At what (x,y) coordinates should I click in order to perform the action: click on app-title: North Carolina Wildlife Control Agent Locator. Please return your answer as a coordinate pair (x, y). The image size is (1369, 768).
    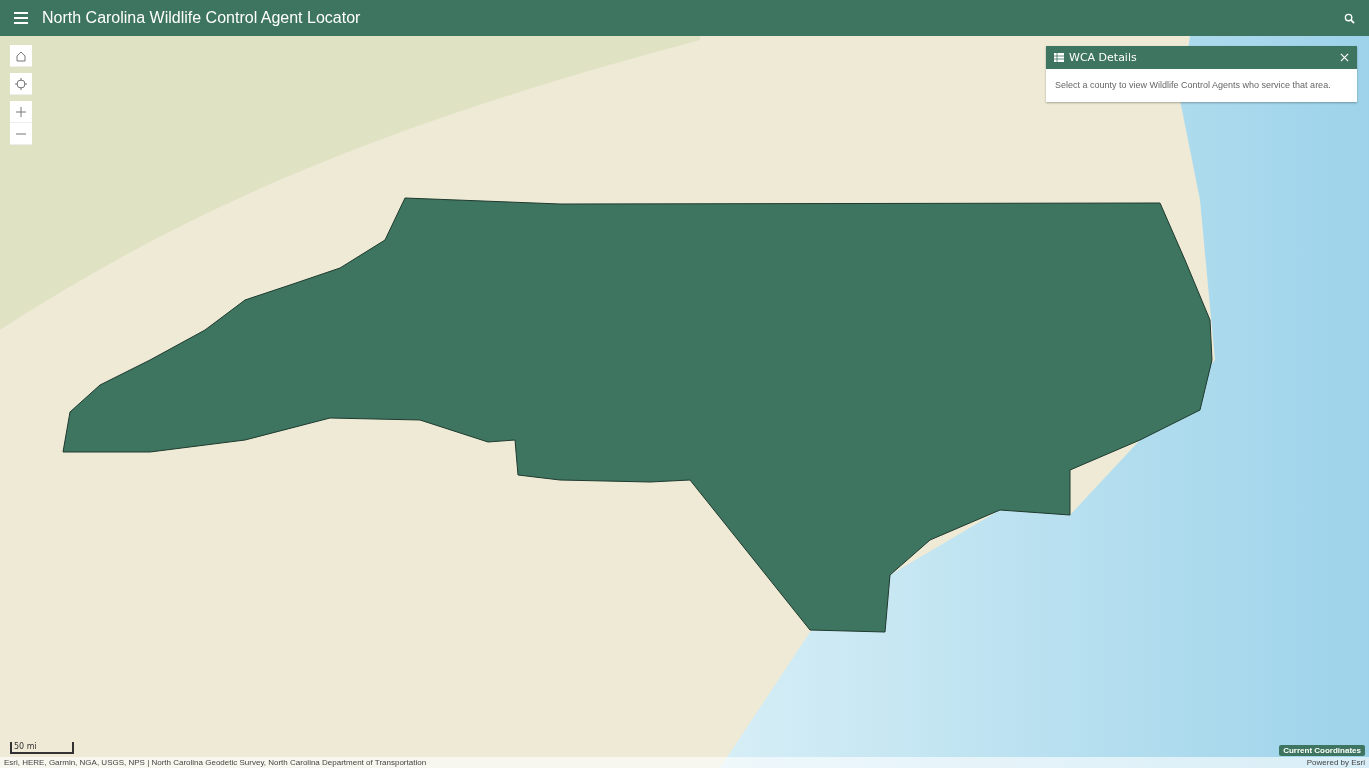
    Looking at the image, I should click on (202, 18).